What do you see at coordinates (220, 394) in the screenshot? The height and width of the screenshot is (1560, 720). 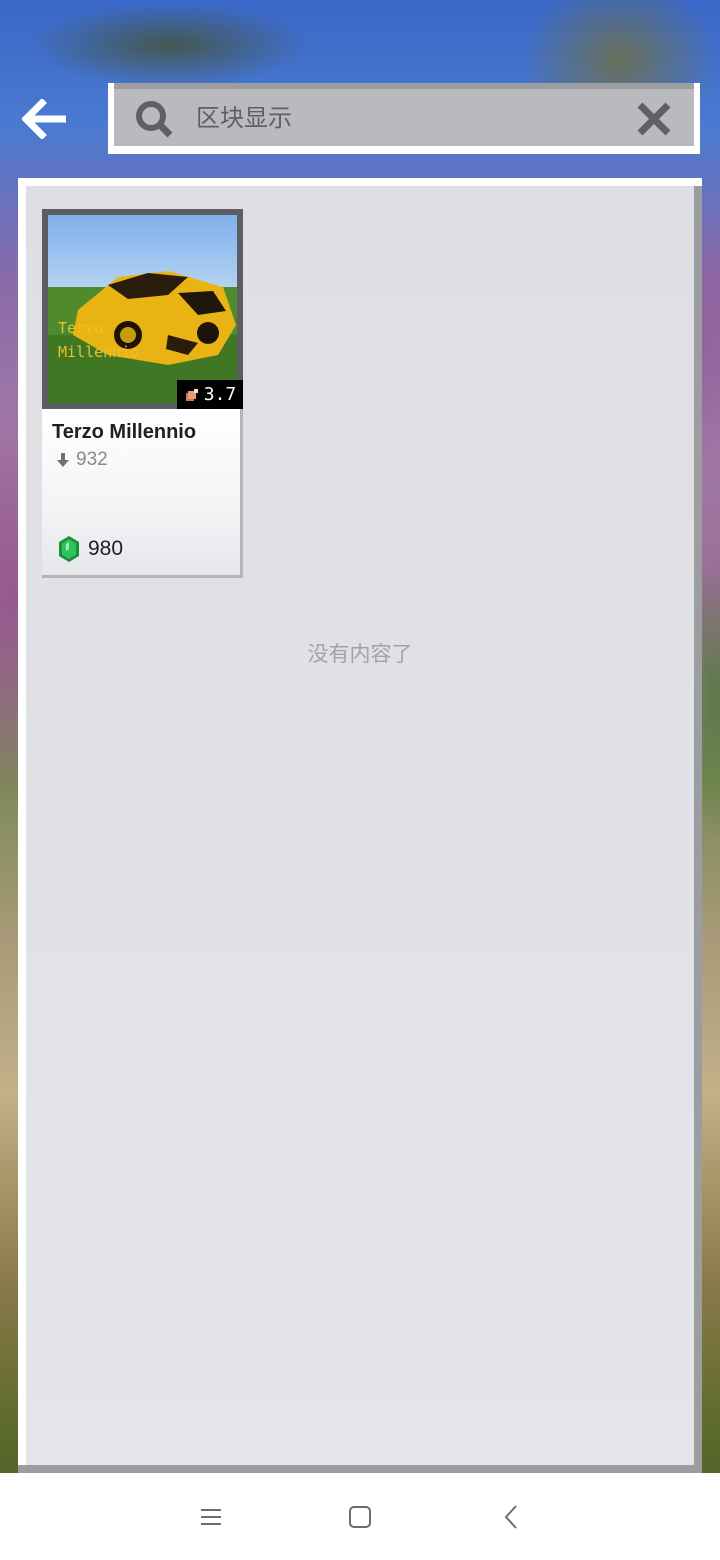 I see `rating-value: 3.7` at bounding box center [220, 394].